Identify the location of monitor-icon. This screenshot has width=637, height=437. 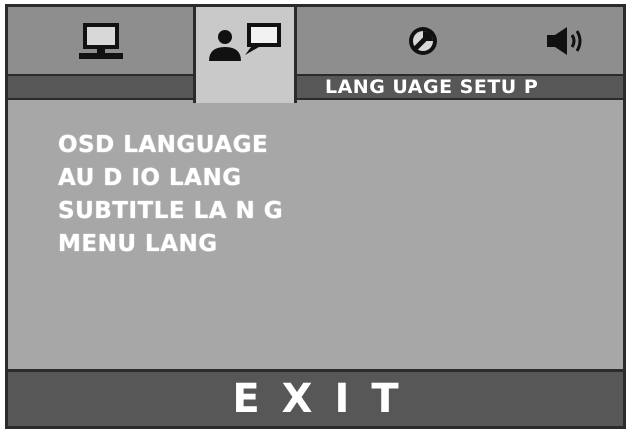
(100, 40).